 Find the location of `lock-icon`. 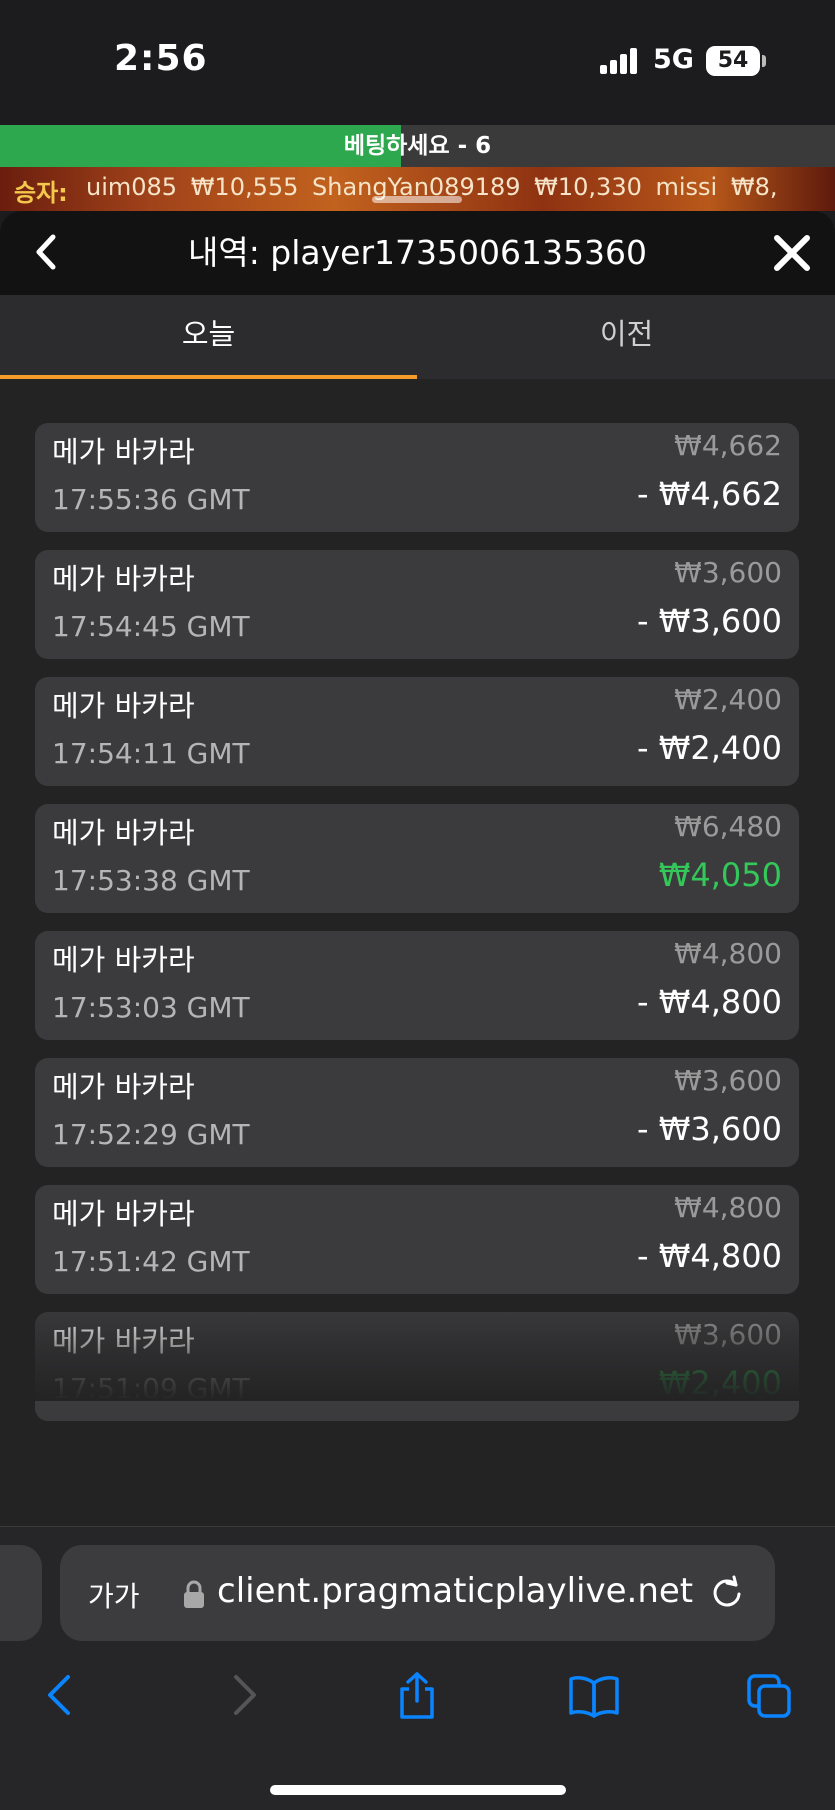

lock-icon is located at coordinates (194, 1594).